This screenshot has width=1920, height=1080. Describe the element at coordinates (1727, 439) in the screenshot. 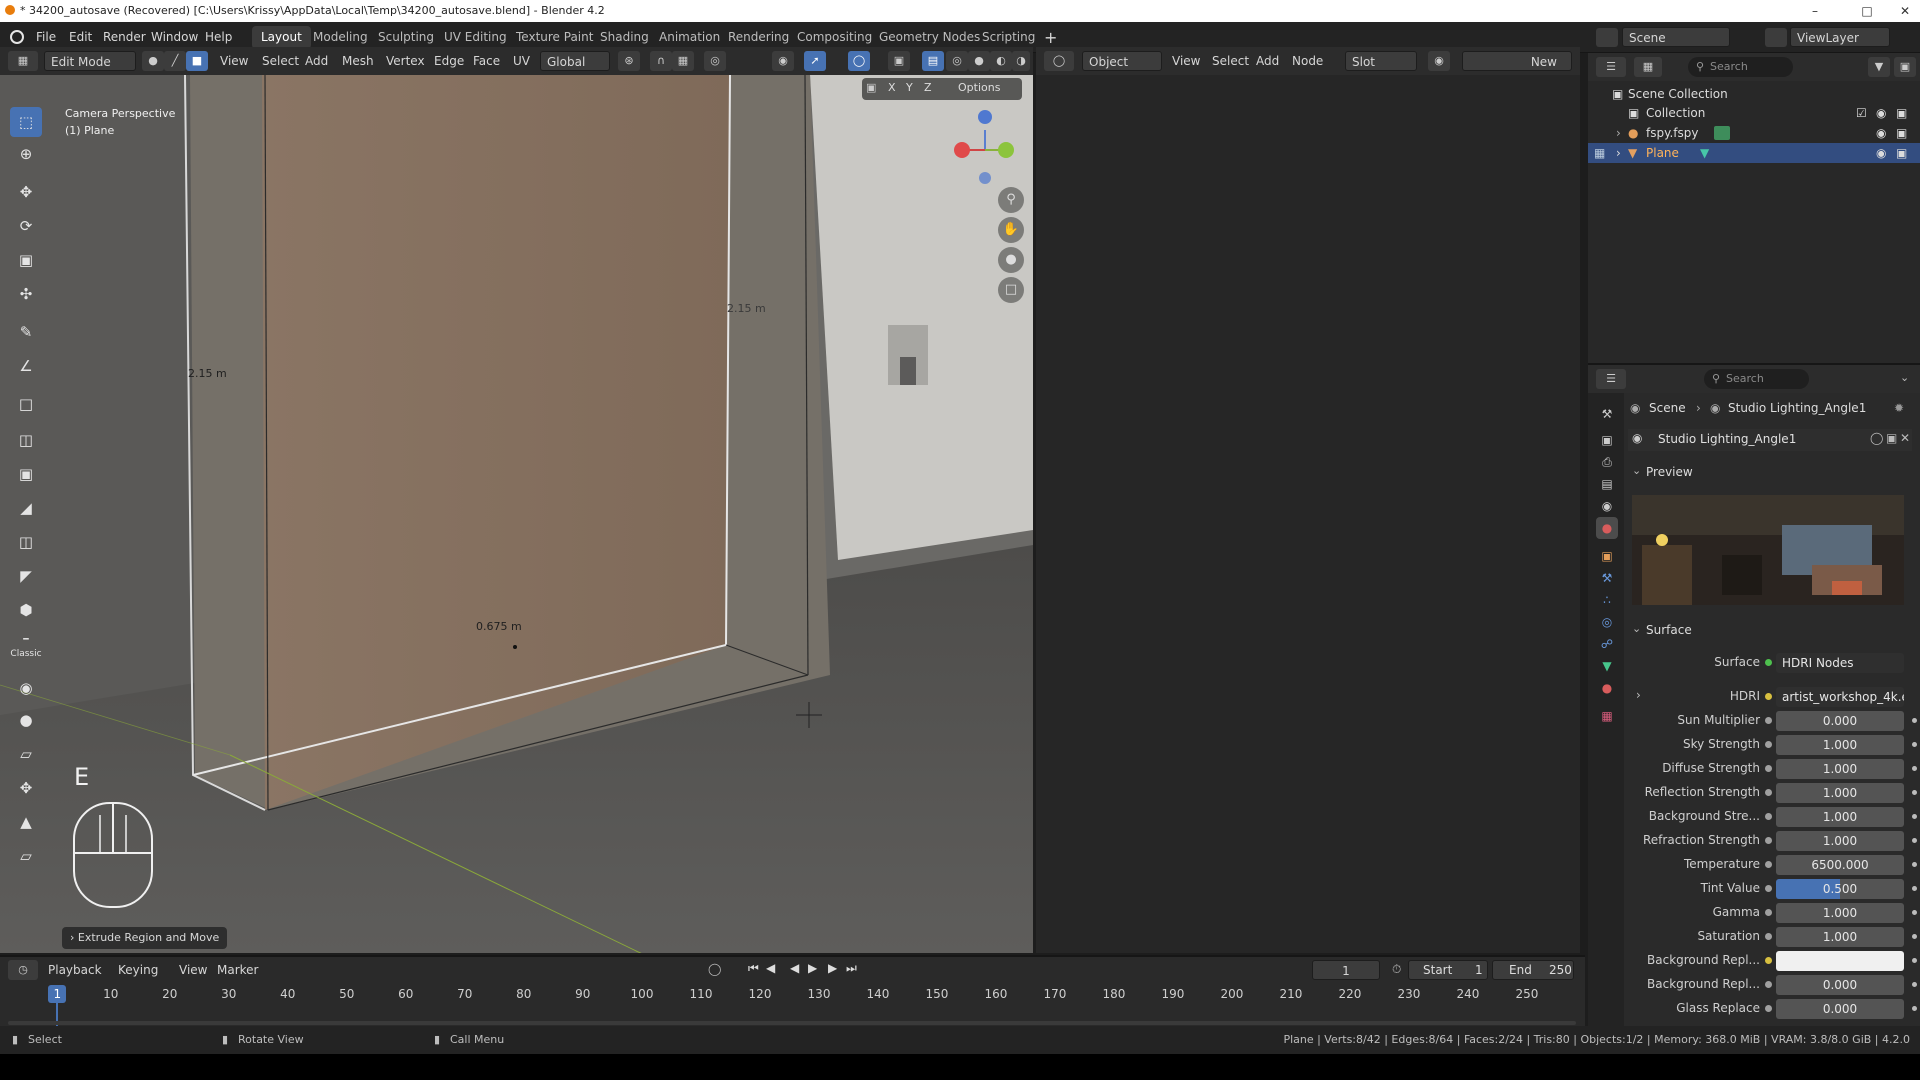

I see `world-name-field: Studio Lighting_Angle1` at that location.